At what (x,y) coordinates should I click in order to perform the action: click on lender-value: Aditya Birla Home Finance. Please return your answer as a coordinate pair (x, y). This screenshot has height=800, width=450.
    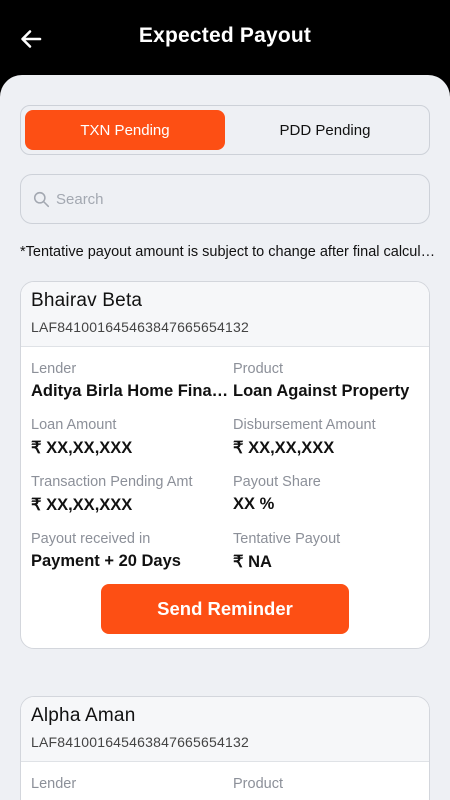
    Looking at the image, I should click on (132, 391).